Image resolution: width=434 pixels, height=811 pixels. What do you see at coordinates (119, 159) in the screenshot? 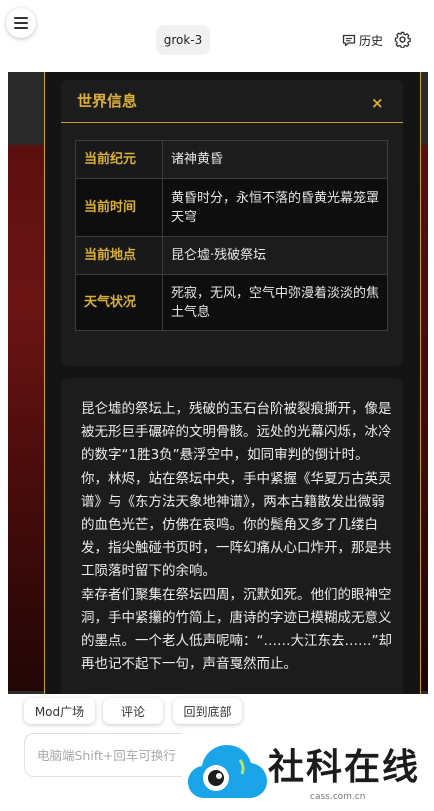
I see `era-label: 当前纪元` at bounding box center [119, 159].